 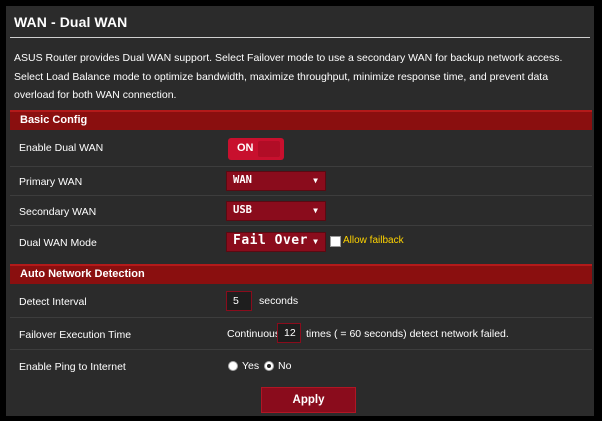 I want to click on failover-count-input: 12, so click(x=289, y=333).